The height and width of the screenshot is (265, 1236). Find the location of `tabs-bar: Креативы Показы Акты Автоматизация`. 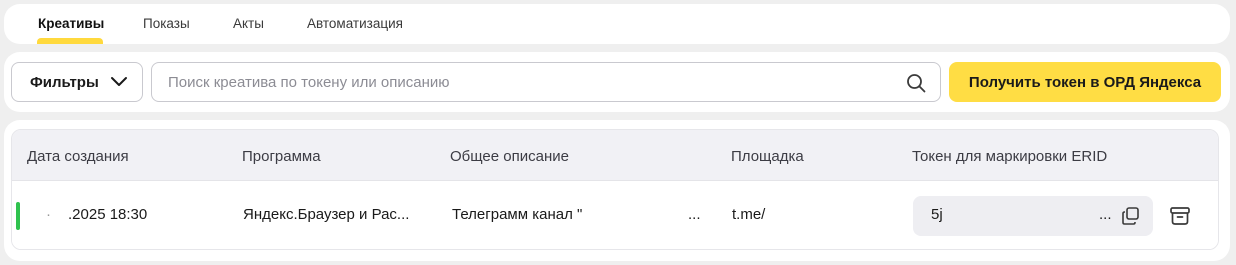

tabs-bar: Креативы Показы Акты Автоматизация is located at coordinates (617, 24).